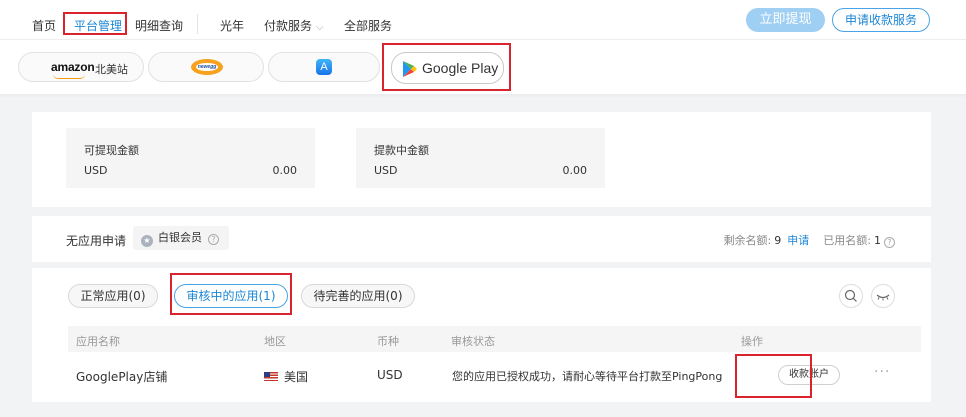  What do you see at coordinates (197, 24) in the screenshot?
I see `nav-divider` at bounding box center [197, 24].